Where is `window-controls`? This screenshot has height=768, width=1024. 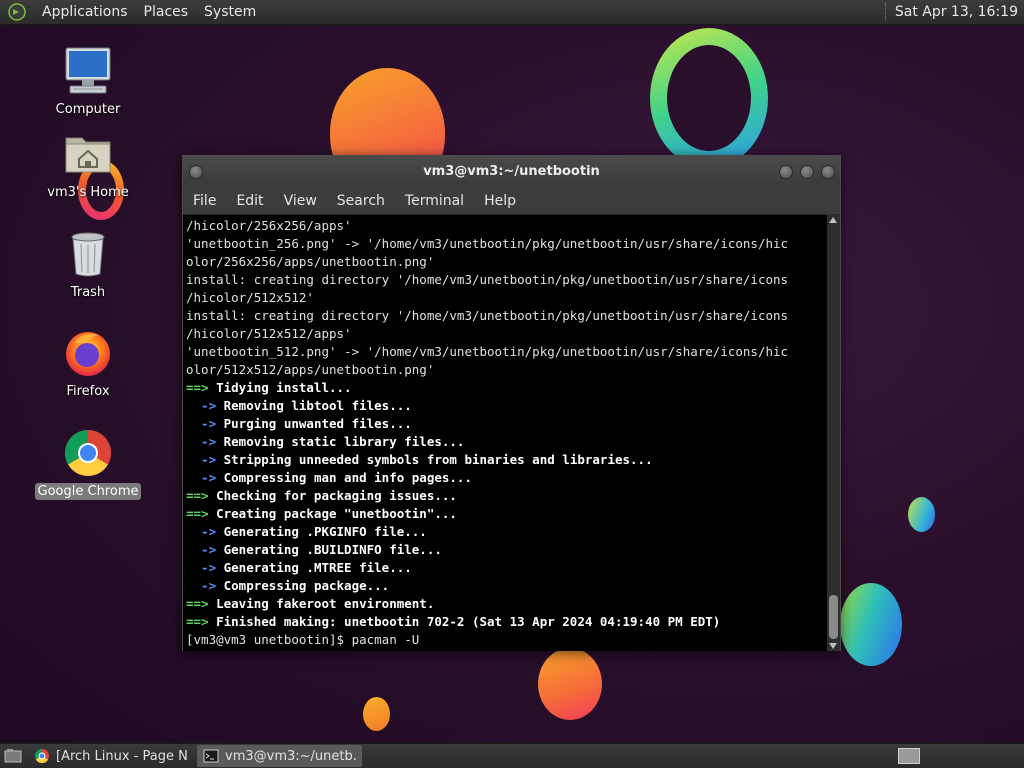
window-controls is located at coordinates (807, 171).